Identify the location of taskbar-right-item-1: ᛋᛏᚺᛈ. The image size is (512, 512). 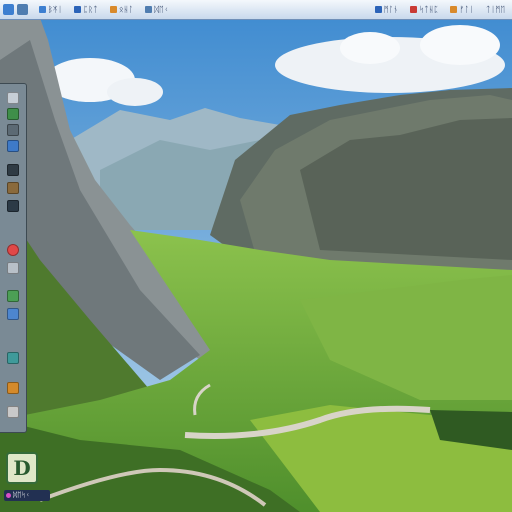
(424, 10).